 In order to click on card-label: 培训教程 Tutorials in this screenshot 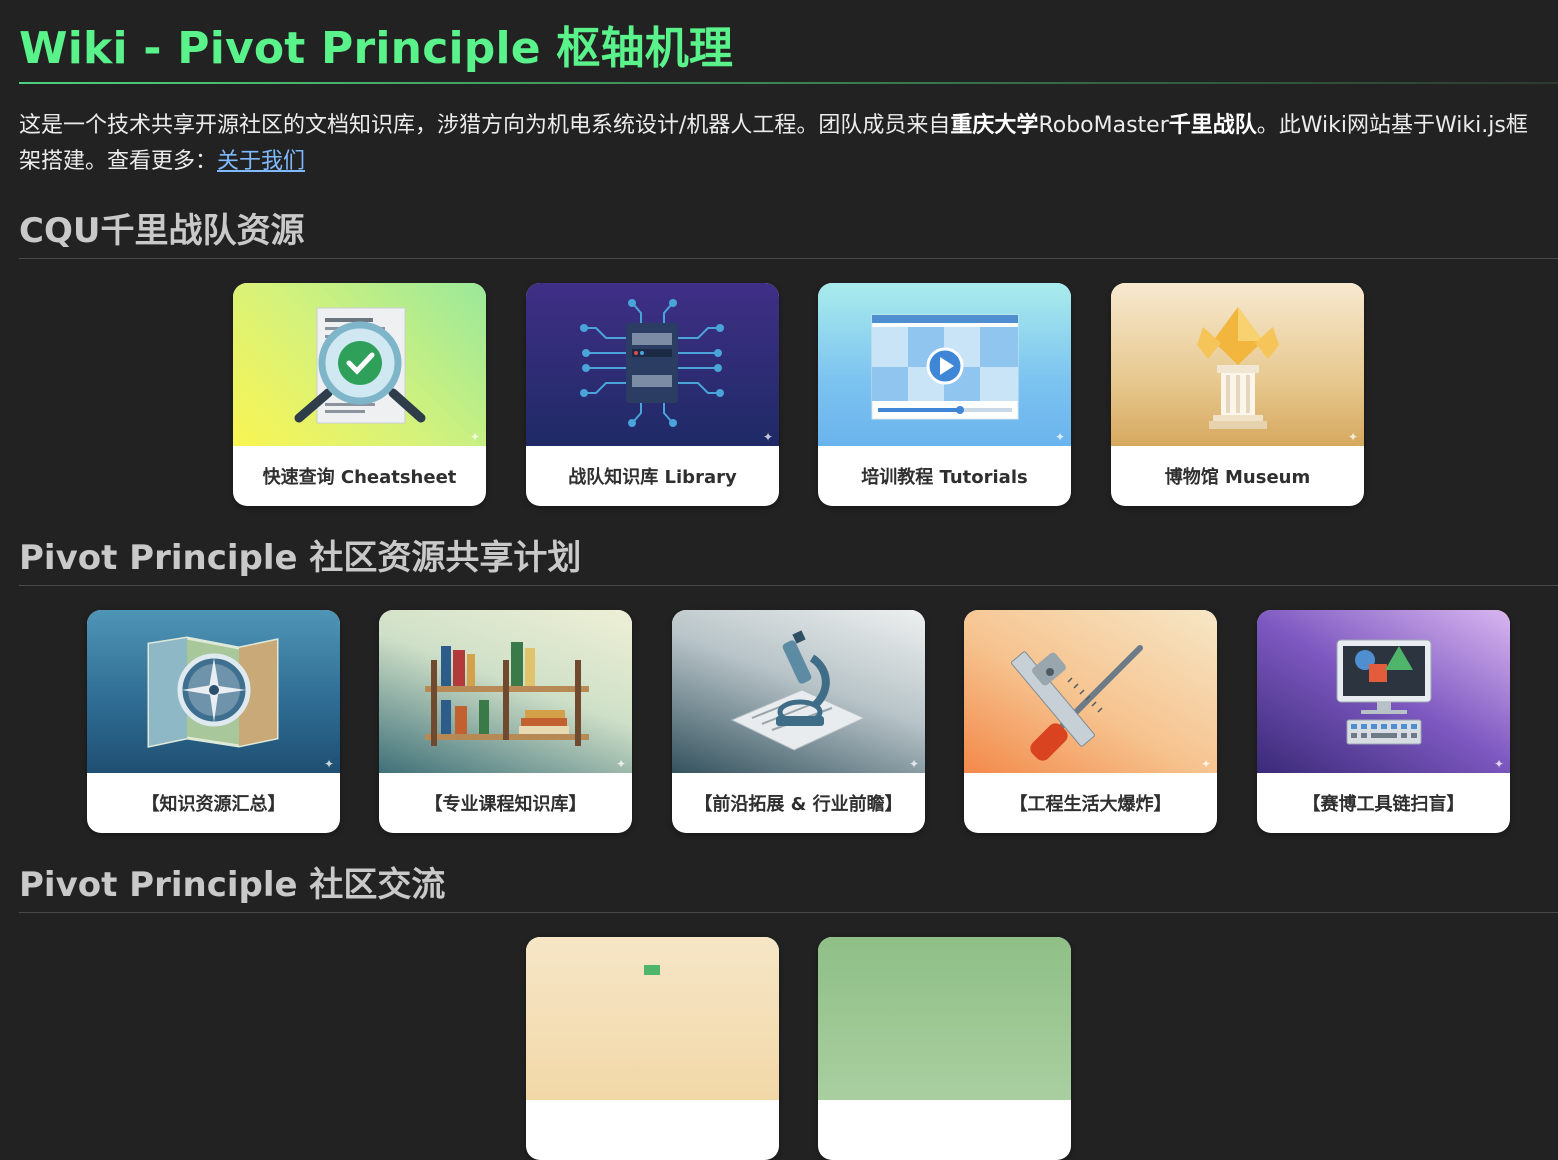, I will do `click(944, 477)`.